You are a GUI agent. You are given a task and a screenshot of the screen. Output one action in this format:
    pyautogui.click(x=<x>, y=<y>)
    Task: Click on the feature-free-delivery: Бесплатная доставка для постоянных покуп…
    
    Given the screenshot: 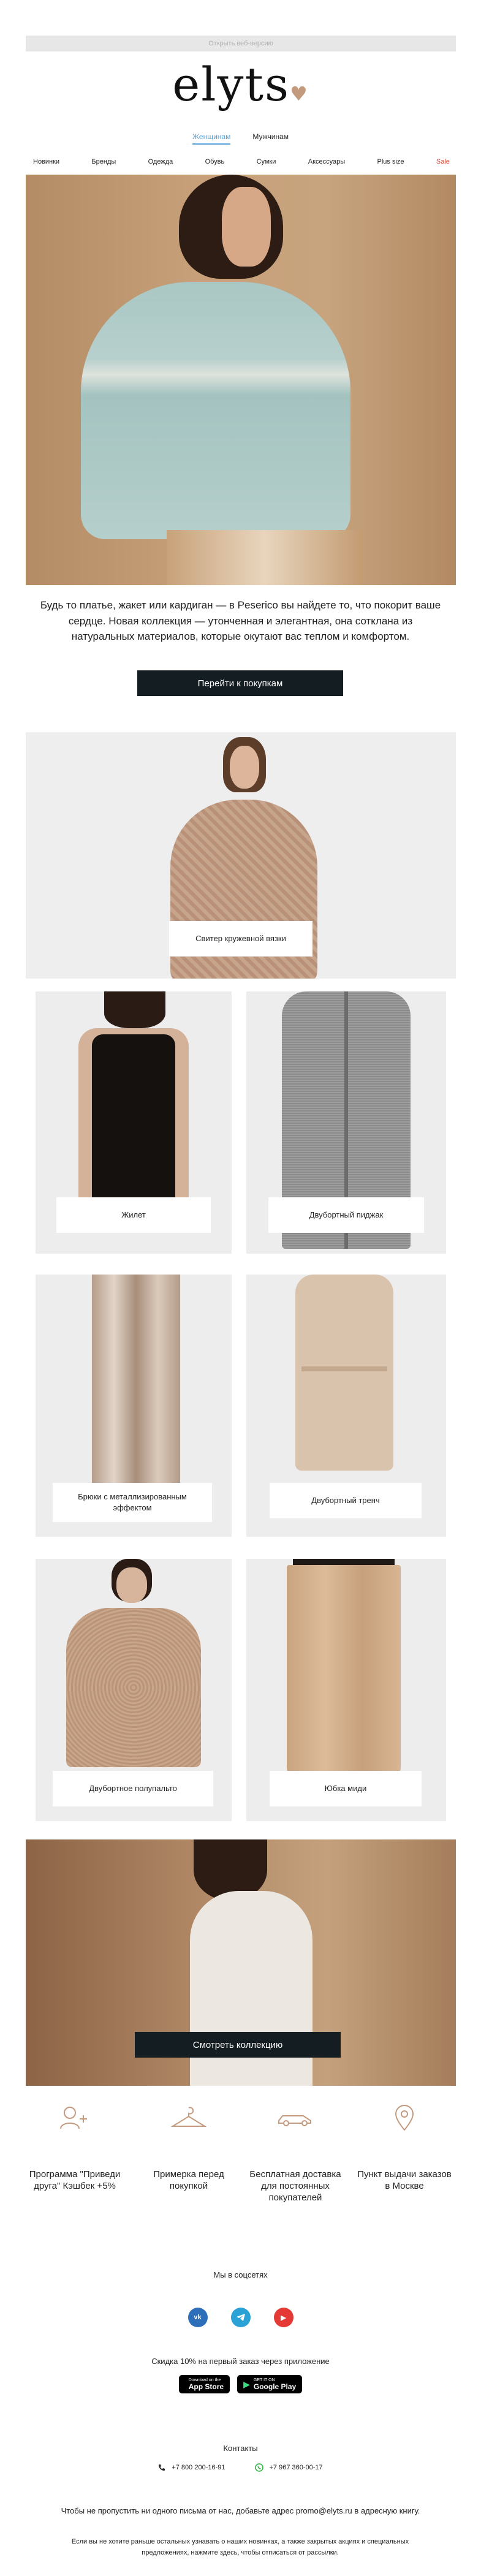 What is the action you would take?
    pyautogui.click(x=295, y=2151)
    